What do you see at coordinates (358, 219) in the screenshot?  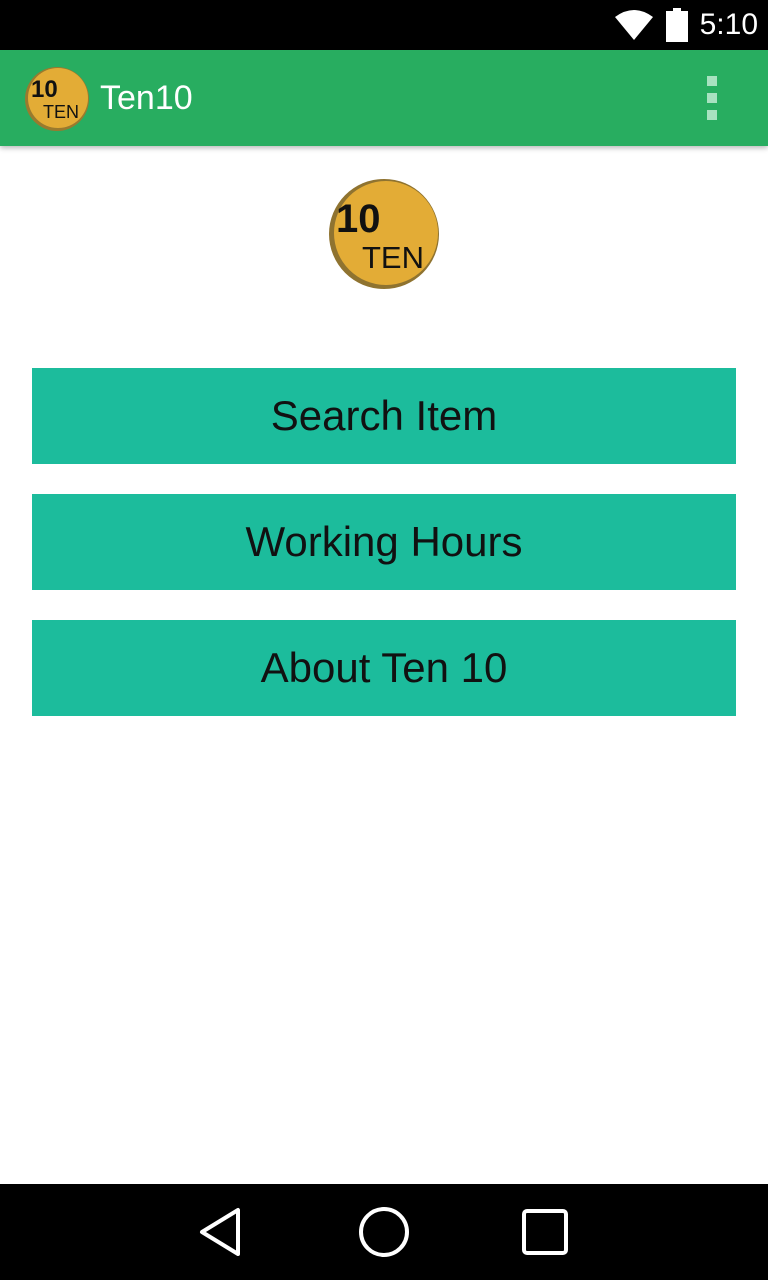 I see `center-logo-number: 10` at bounding box center [358, 219].